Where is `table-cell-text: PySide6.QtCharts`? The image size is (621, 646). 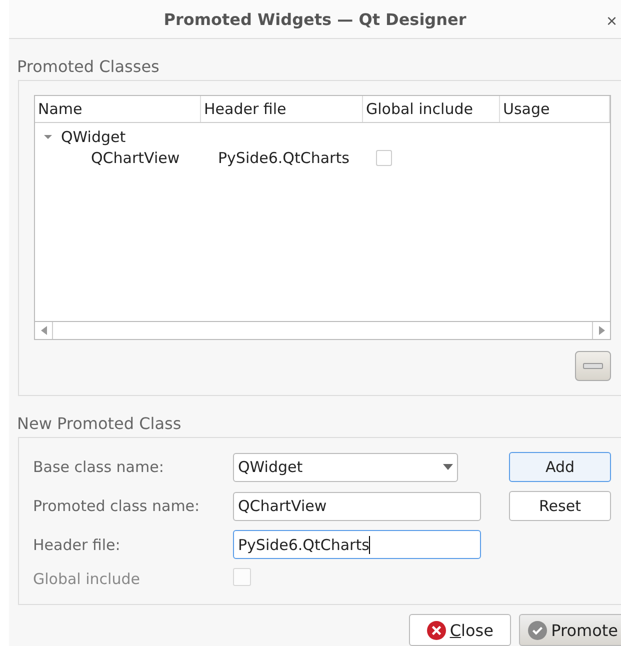
table-cell-text: PySide6.QtCharts is located at coordinates (284, 157).